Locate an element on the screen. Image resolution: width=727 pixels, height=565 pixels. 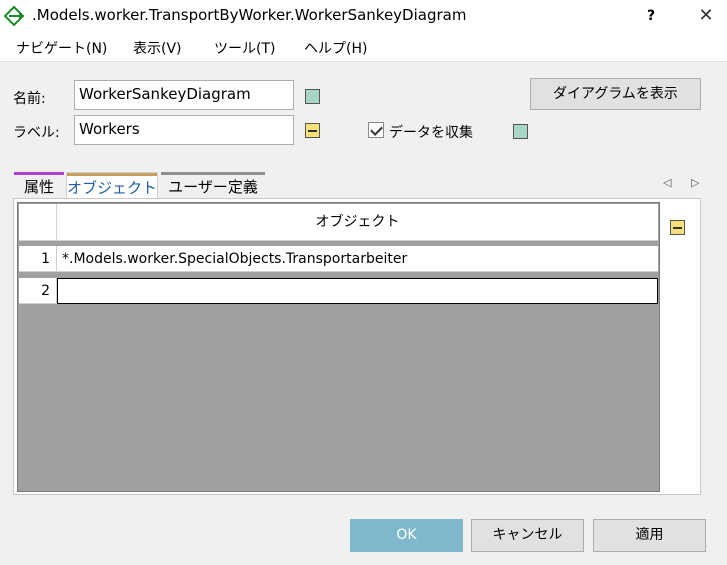
cancel-button: キャンセル is located at coordinates (527, 535).